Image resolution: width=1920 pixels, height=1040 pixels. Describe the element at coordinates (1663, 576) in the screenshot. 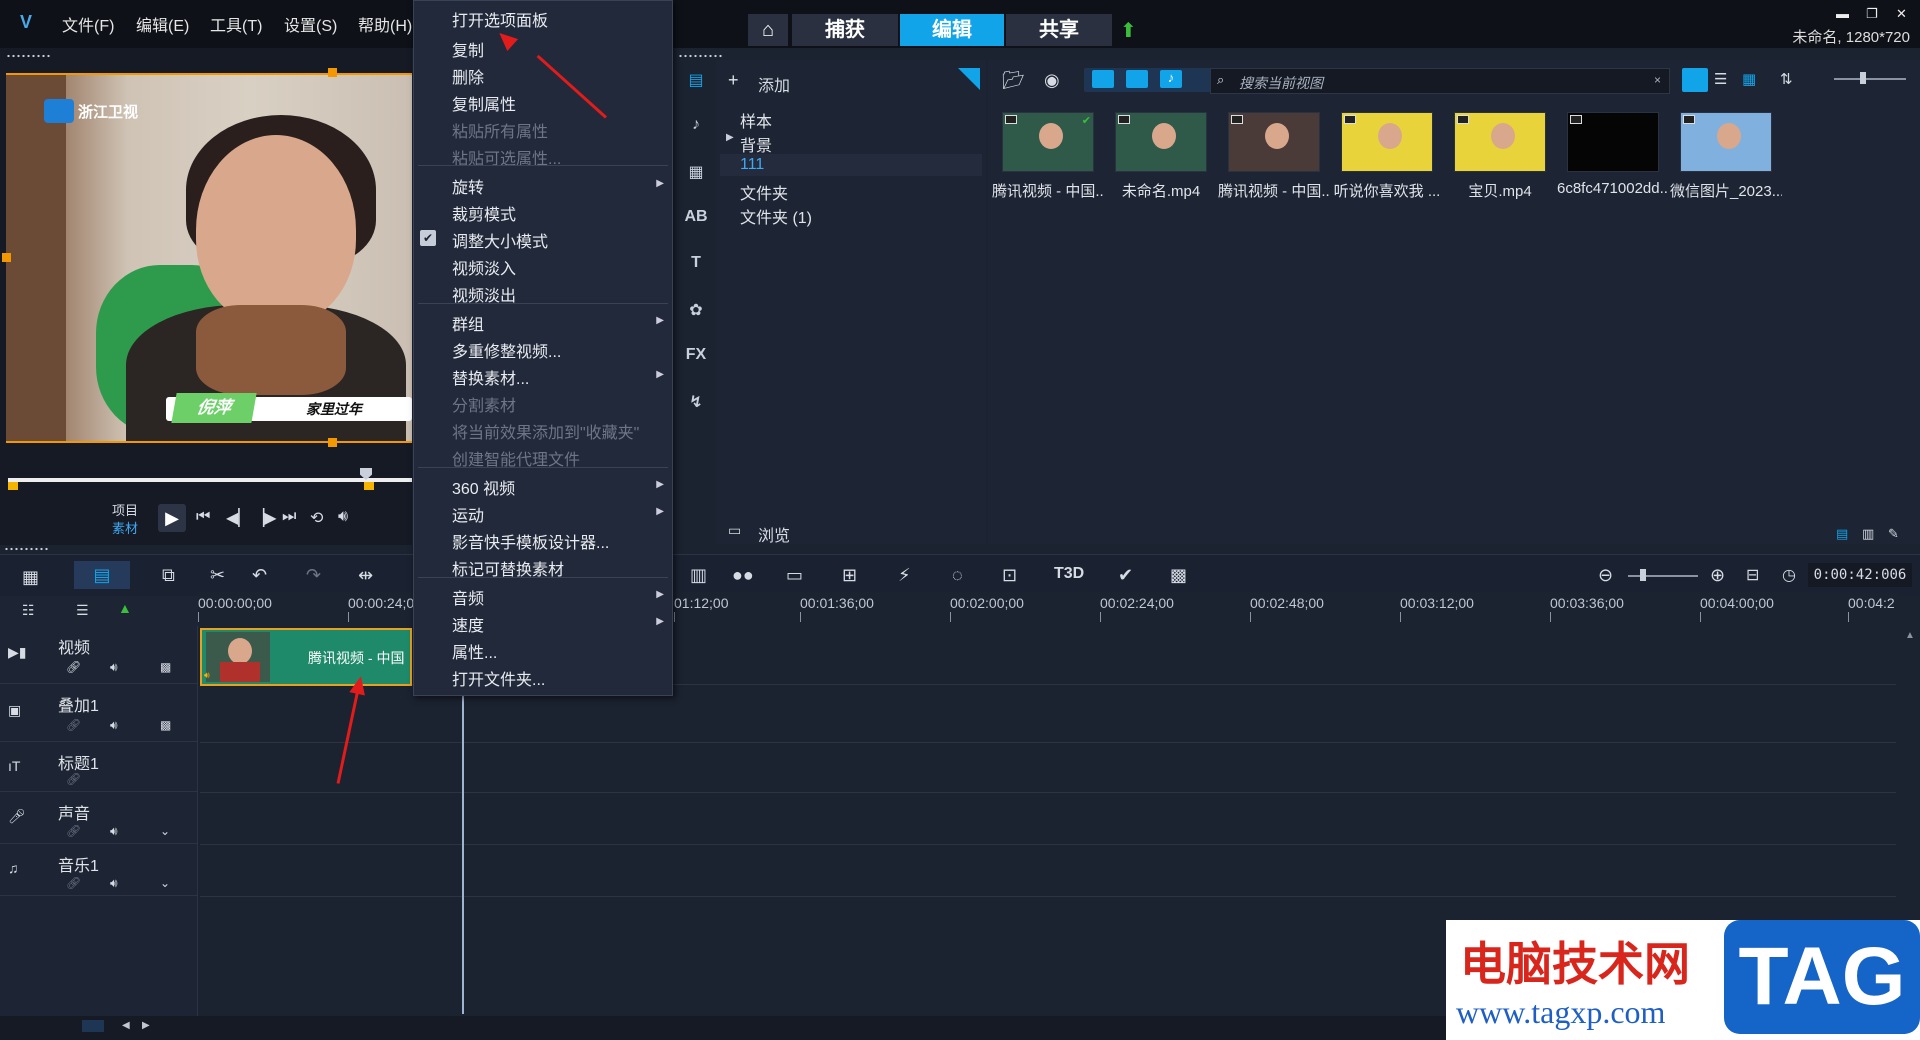

I see `zoom-slider` at that location.